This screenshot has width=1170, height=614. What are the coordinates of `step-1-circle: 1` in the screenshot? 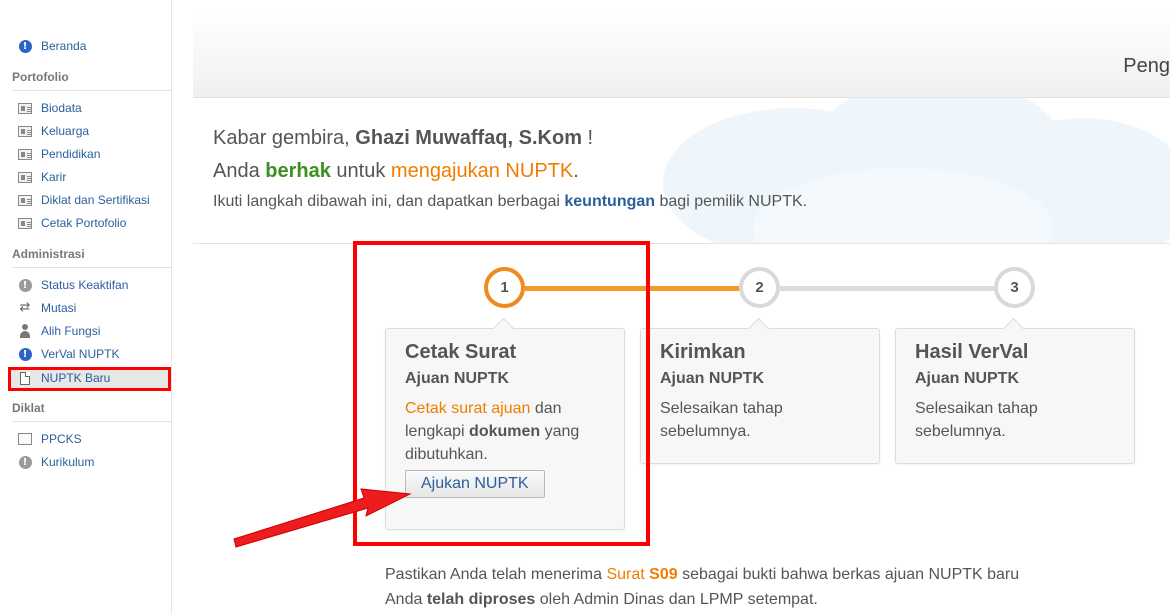 It's located at (504, 287).